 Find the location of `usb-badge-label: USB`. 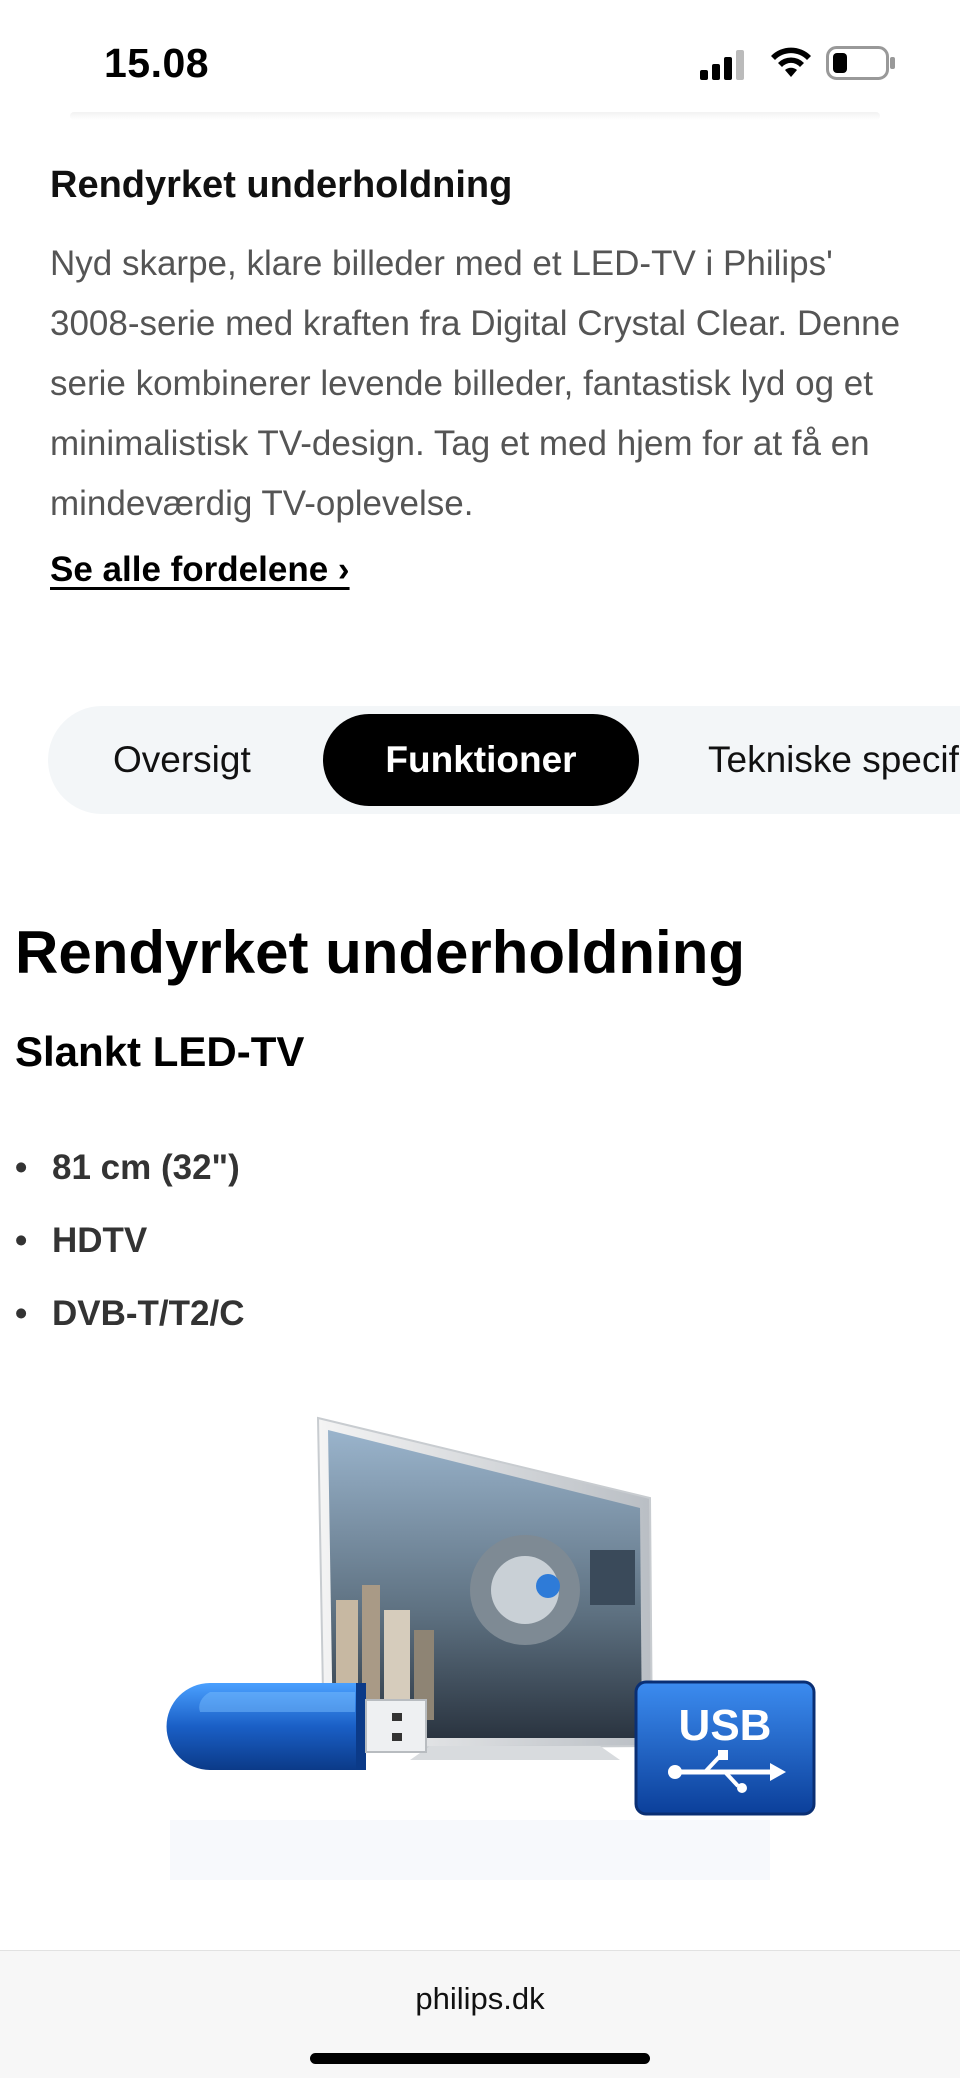

usb-badge-label: USB is located at coordinates (725, 1725).